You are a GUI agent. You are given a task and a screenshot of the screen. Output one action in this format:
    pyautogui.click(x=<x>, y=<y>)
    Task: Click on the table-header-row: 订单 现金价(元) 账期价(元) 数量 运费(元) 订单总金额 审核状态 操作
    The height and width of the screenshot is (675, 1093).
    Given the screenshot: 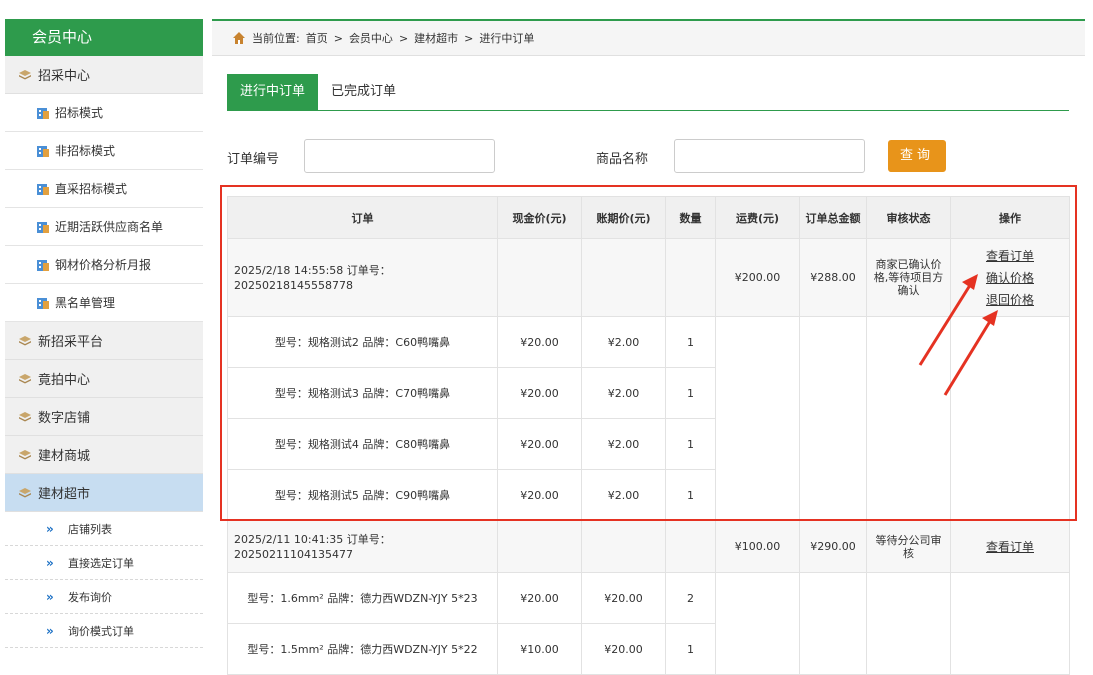 What is the action you would take?
    pyautogui.click(x=648, y=217)
    